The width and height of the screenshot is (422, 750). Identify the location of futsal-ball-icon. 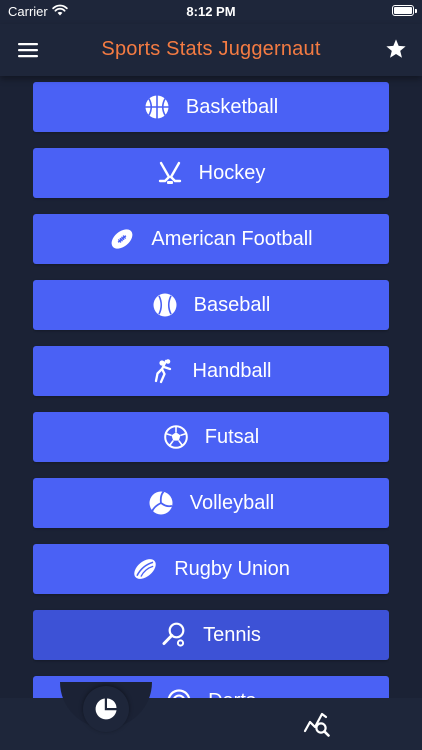
(176, 437).